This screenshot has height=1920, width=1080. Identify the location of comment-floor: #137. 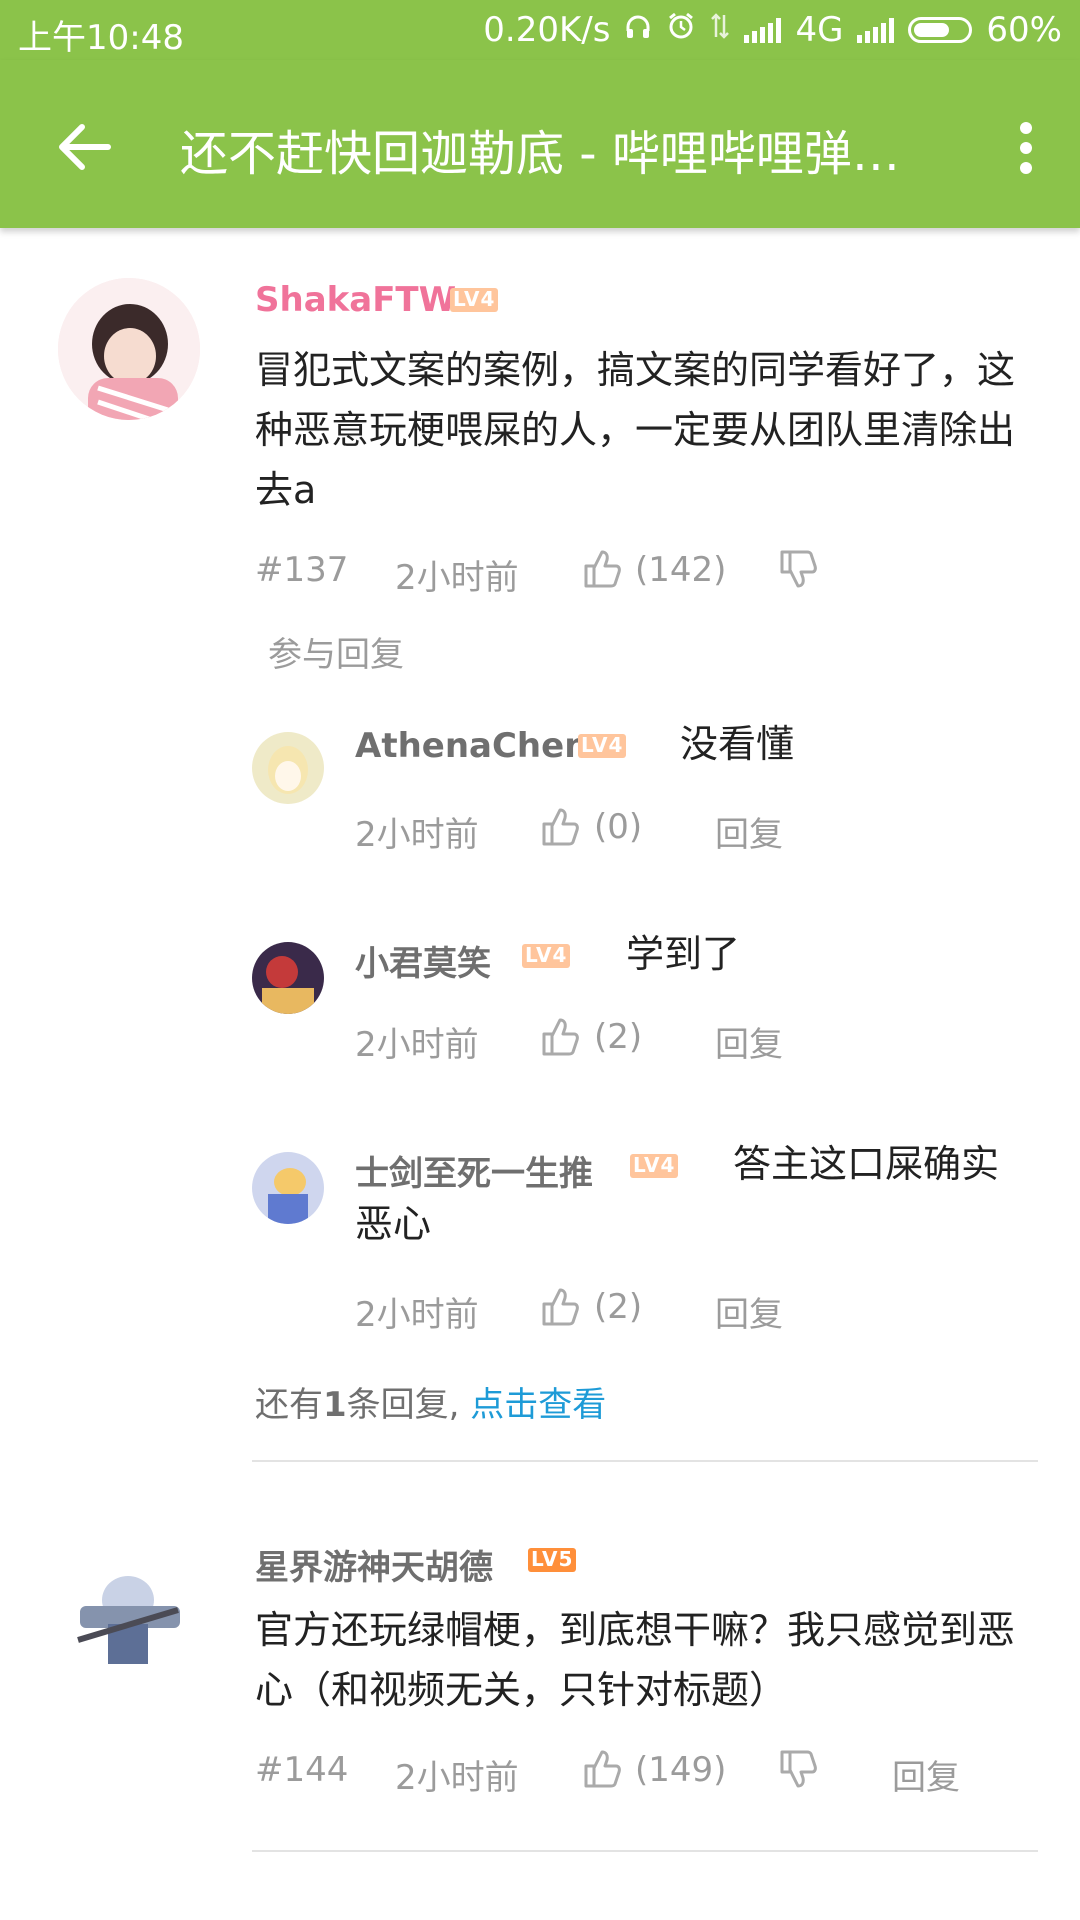
(302, 570).